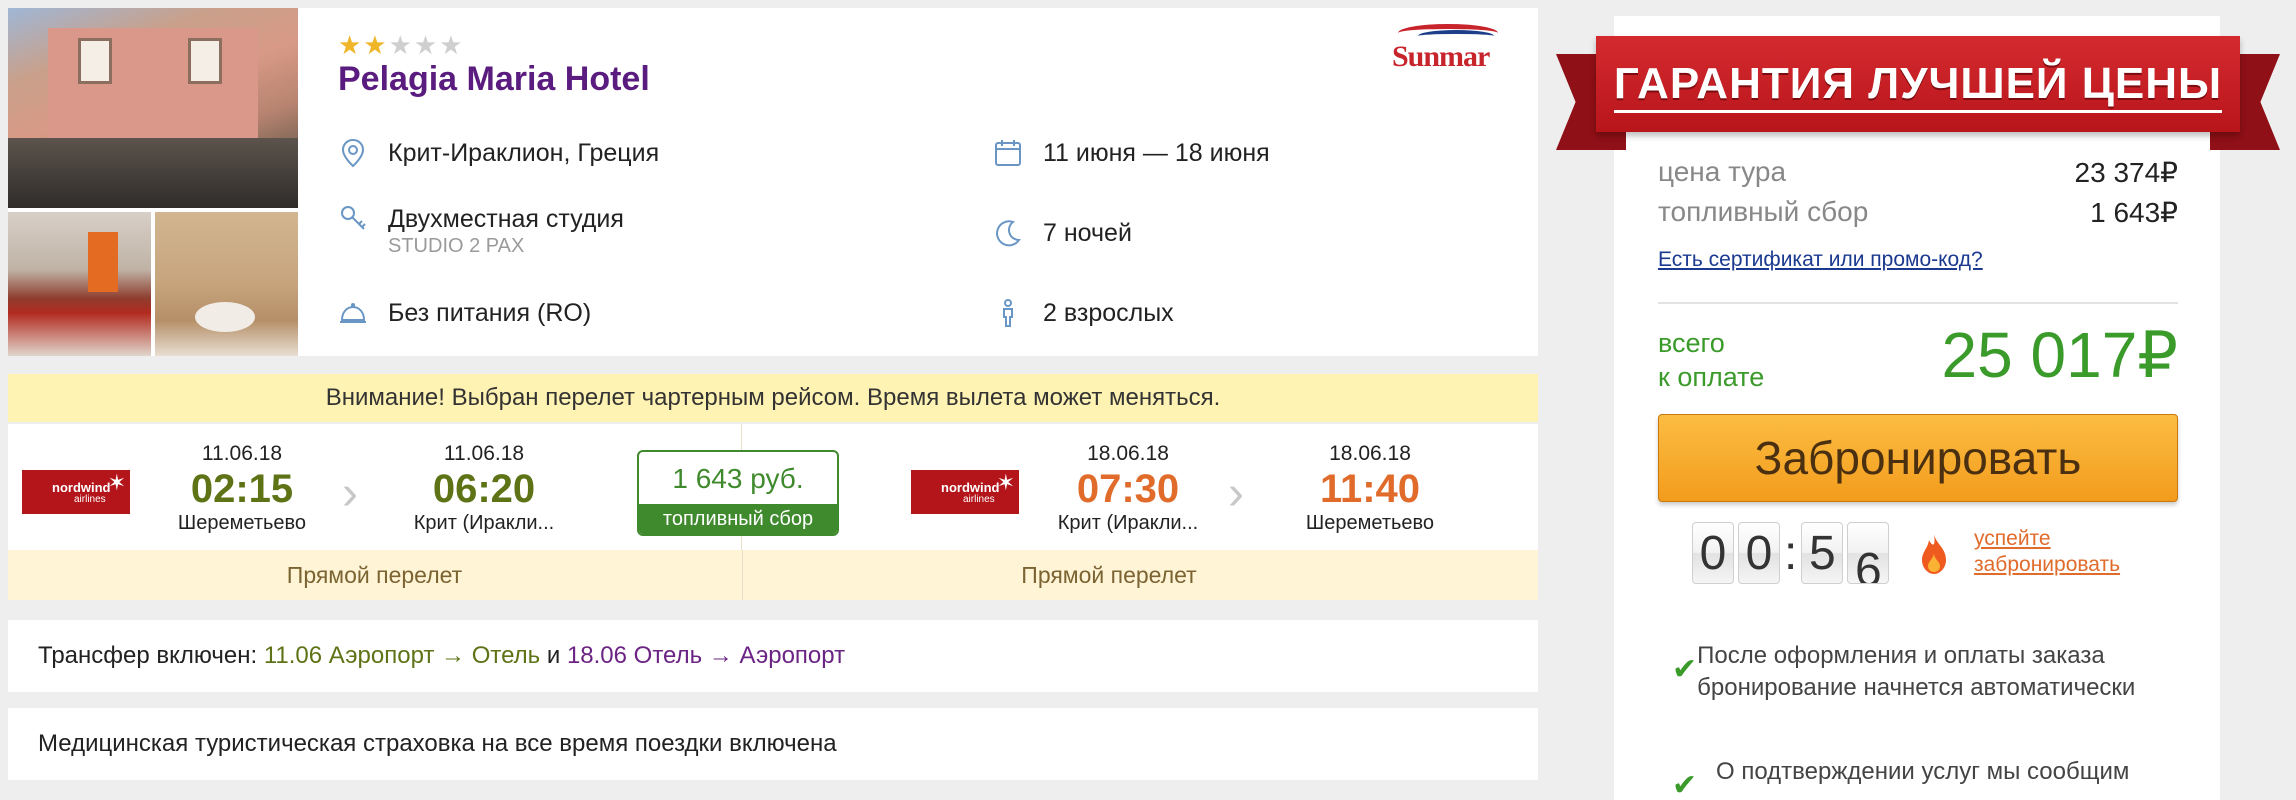 The width and height of the screenshot is (2296, 800). I want to click on benefit-item: ✔ О подтверждении услуг мы сообщим, so click(1922, 778).